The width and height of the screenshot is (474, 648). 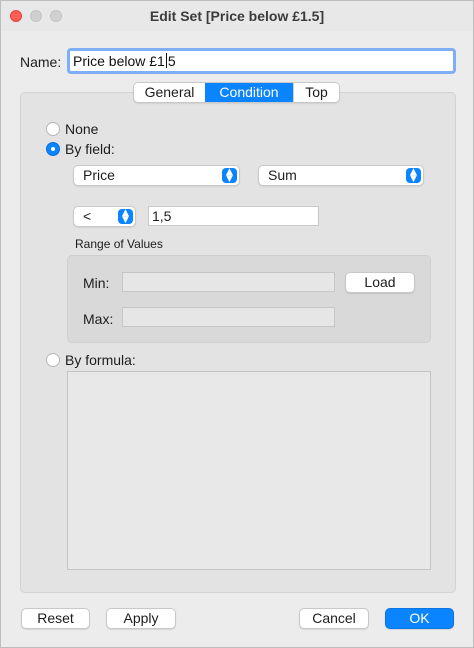 What do you see at coordinates (119, 244) in the screenshot?
I see `range-of-values-label: Range of Values` at bounding box center [119, 244].